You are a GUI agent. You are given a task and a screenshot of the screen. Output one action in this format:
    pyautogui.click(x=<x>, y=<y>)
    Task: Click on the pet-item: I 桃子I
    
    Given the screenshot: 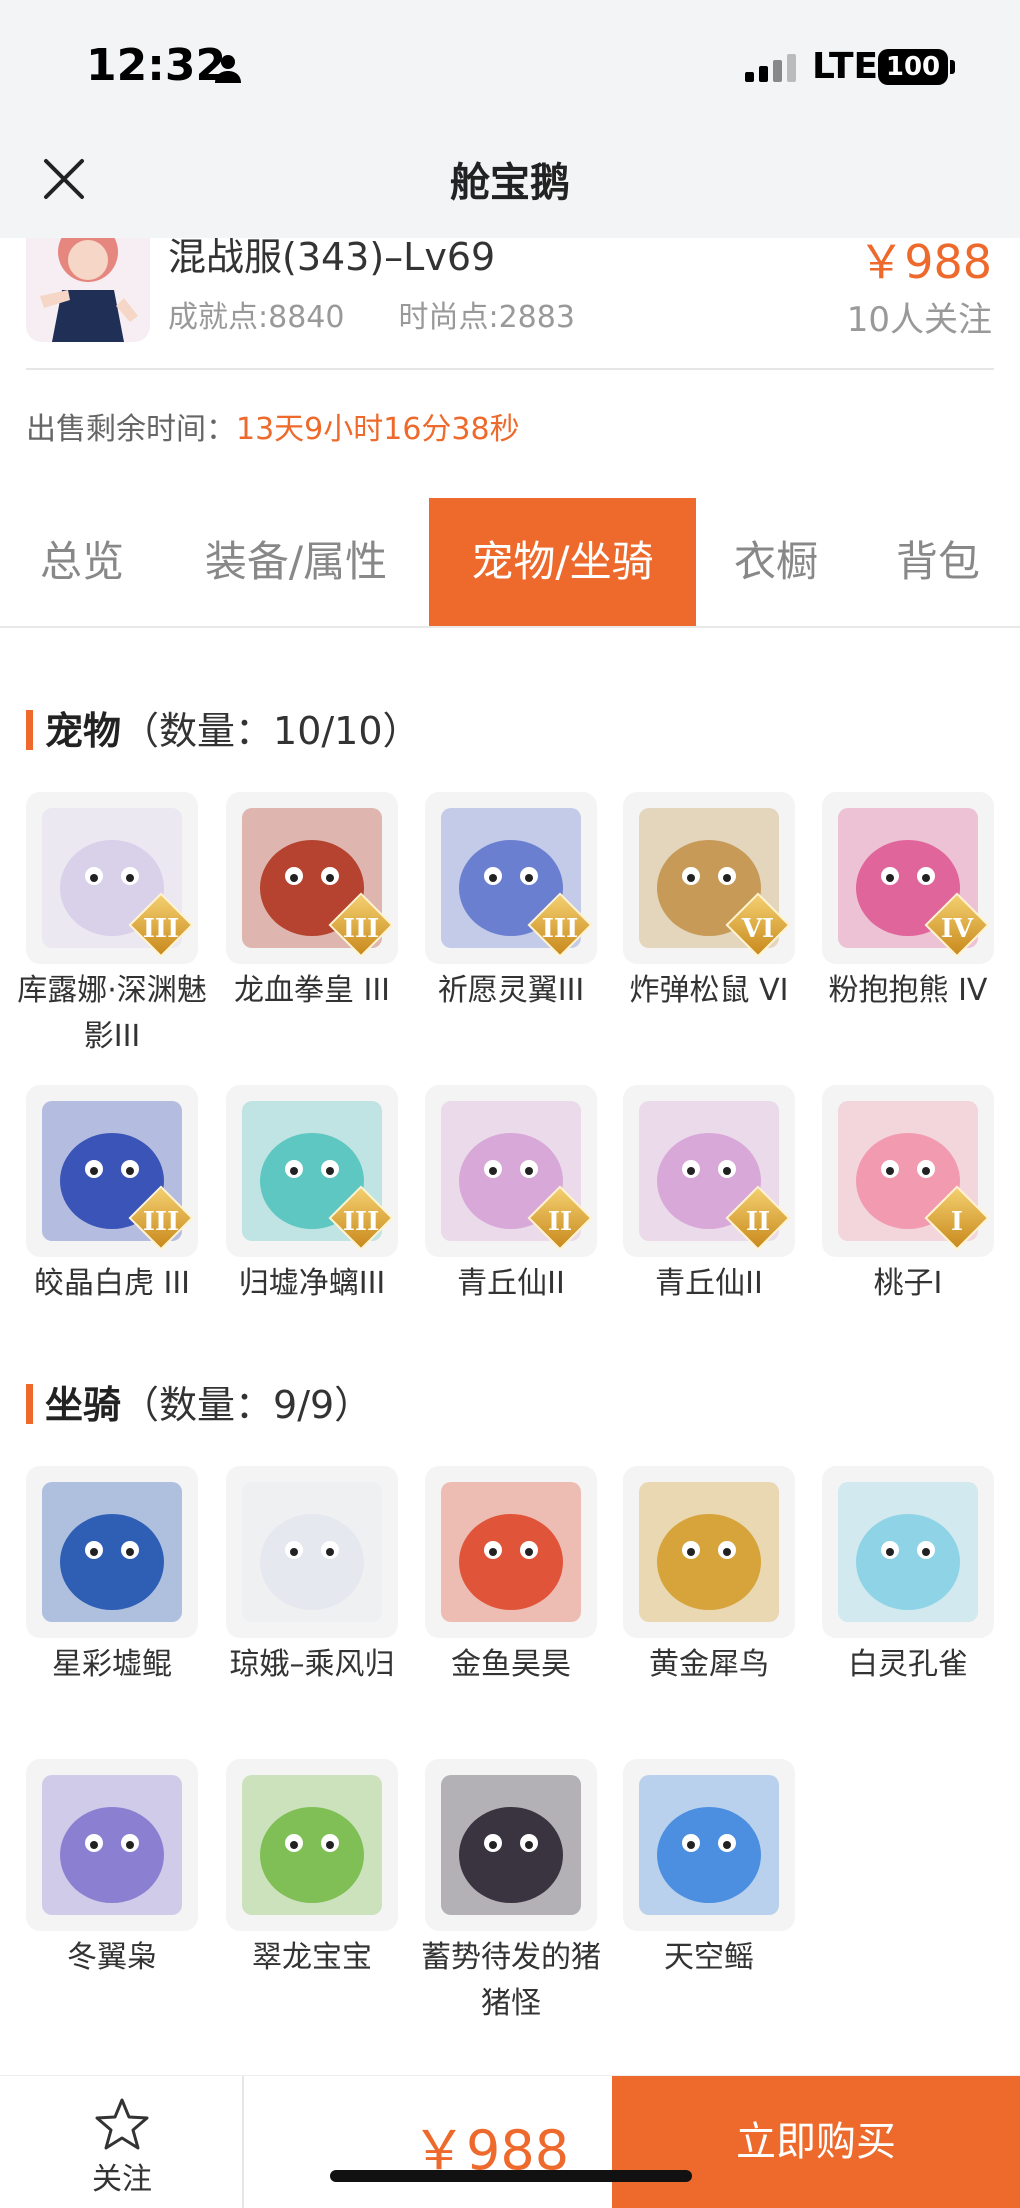 What is the action you would take?
    pyautogui.click(x=908, y=1196)
    